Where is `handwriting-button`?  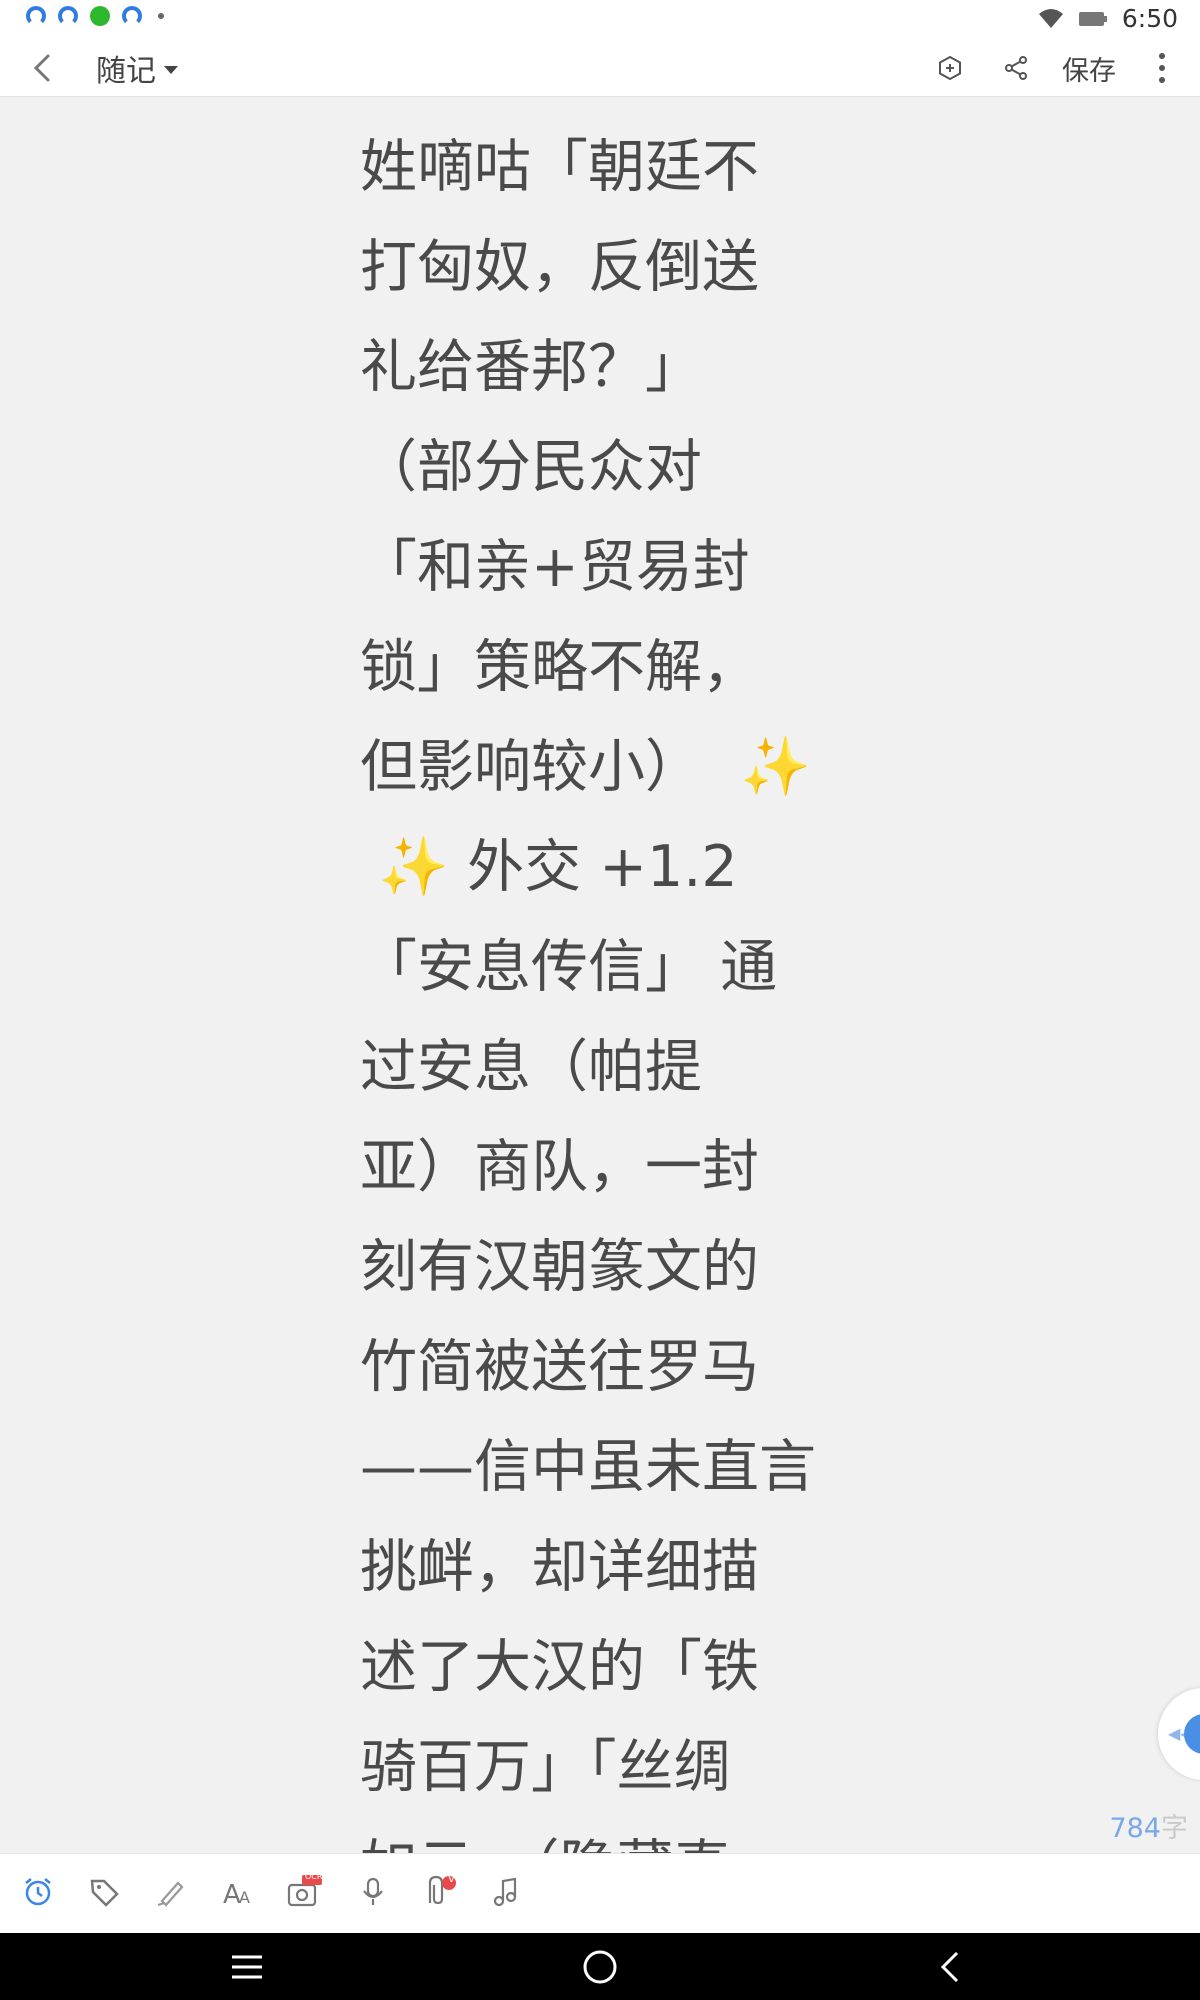
handwriting-button is located at coordinates (171, 1892).